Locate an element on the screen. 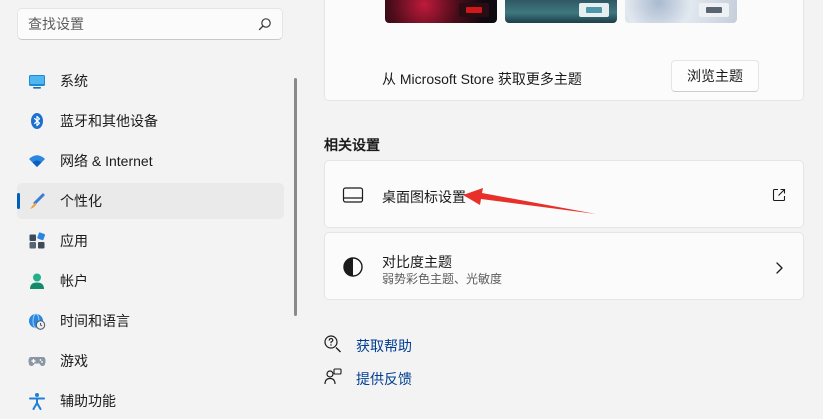  feedback-link: 提供反馈 is located at coordinates (394, 377).